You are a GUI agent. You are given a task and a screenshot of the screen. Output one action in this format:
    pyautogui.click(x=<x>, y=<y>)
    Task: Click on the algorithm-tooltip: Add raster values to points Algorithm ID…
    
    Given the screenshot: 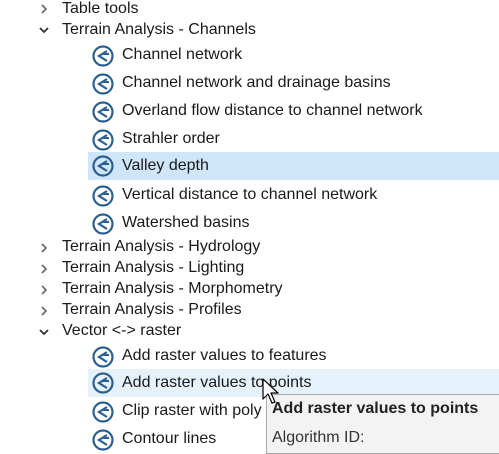 What is the action you would take?
    pyautogui.click(x=382, y=424)
    